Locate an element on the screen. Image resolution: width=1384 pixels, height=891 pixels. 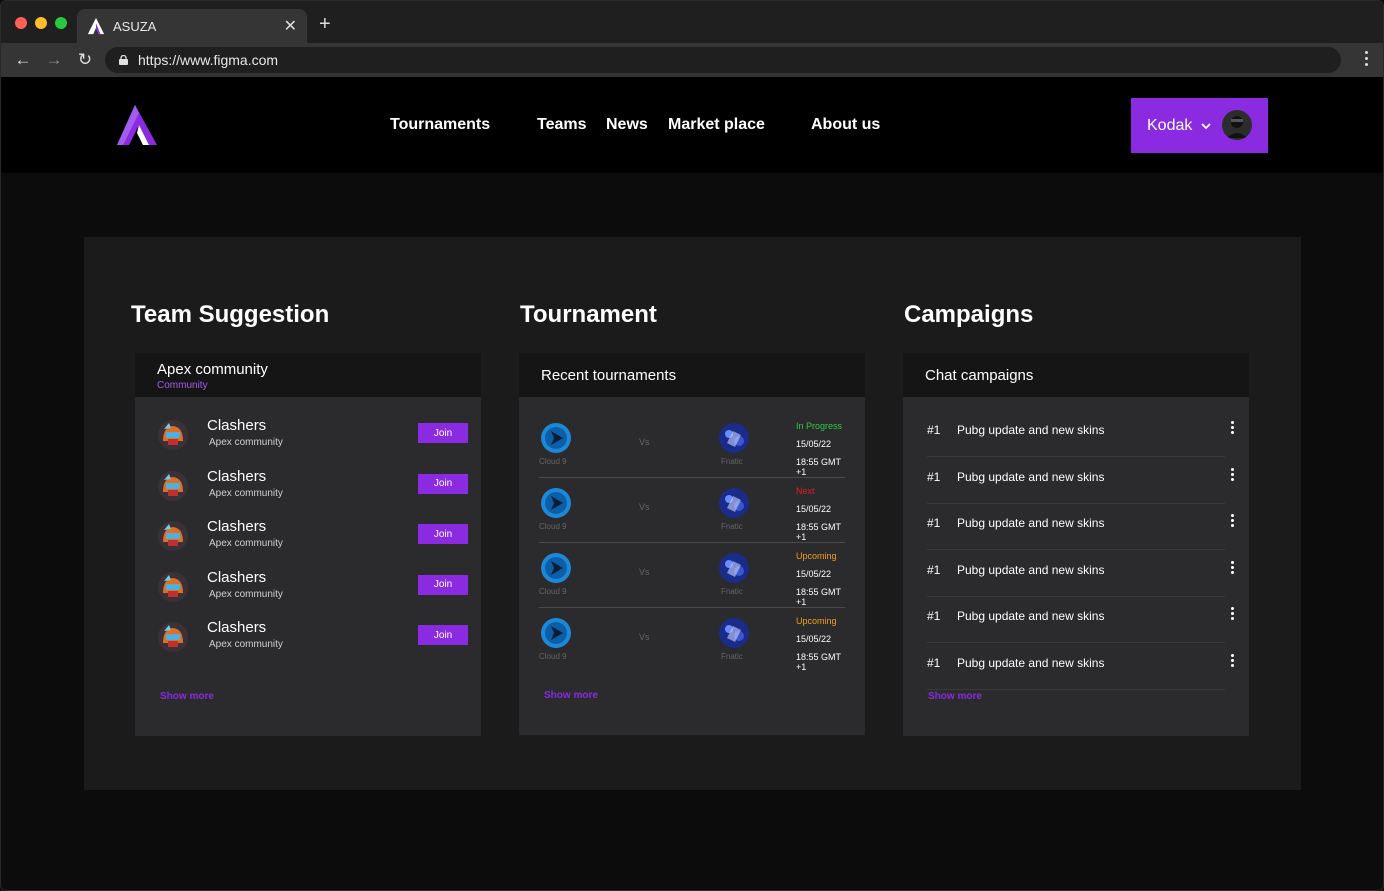
window-controls is located at coordinates (41, 23).